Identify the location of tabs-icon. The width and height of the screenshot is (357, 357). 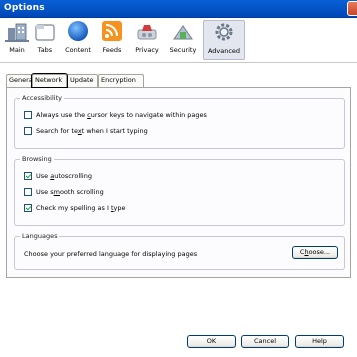
(45, 32).